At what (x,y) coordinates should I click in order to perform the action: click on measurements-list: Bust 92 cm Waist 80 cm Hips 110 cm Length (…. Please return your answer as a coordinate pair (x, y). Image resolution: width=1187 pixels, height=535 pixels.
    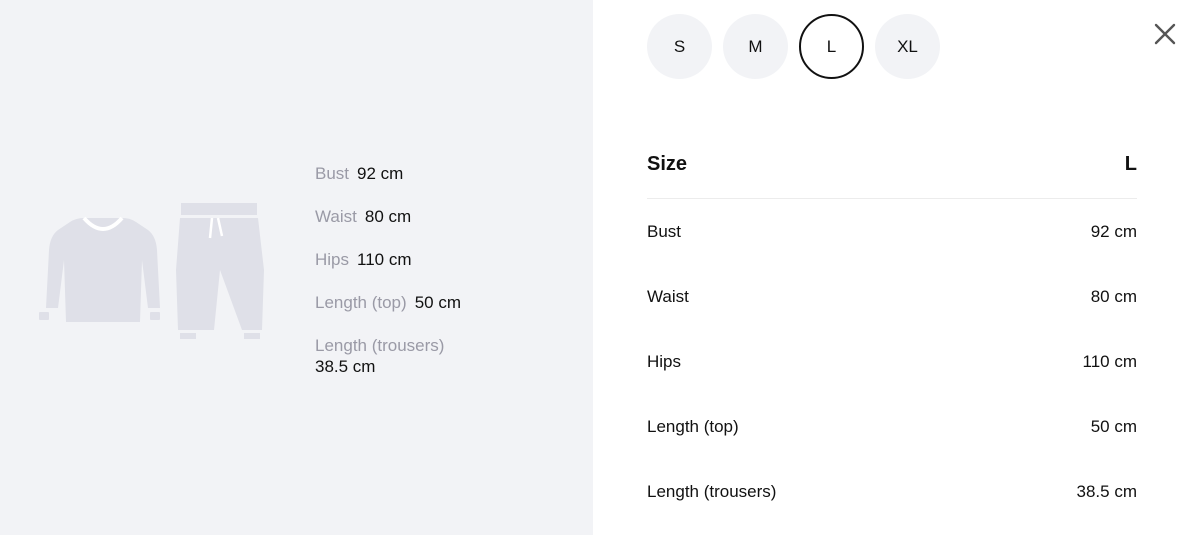
    Looking at the image, I should click on (445, 270).